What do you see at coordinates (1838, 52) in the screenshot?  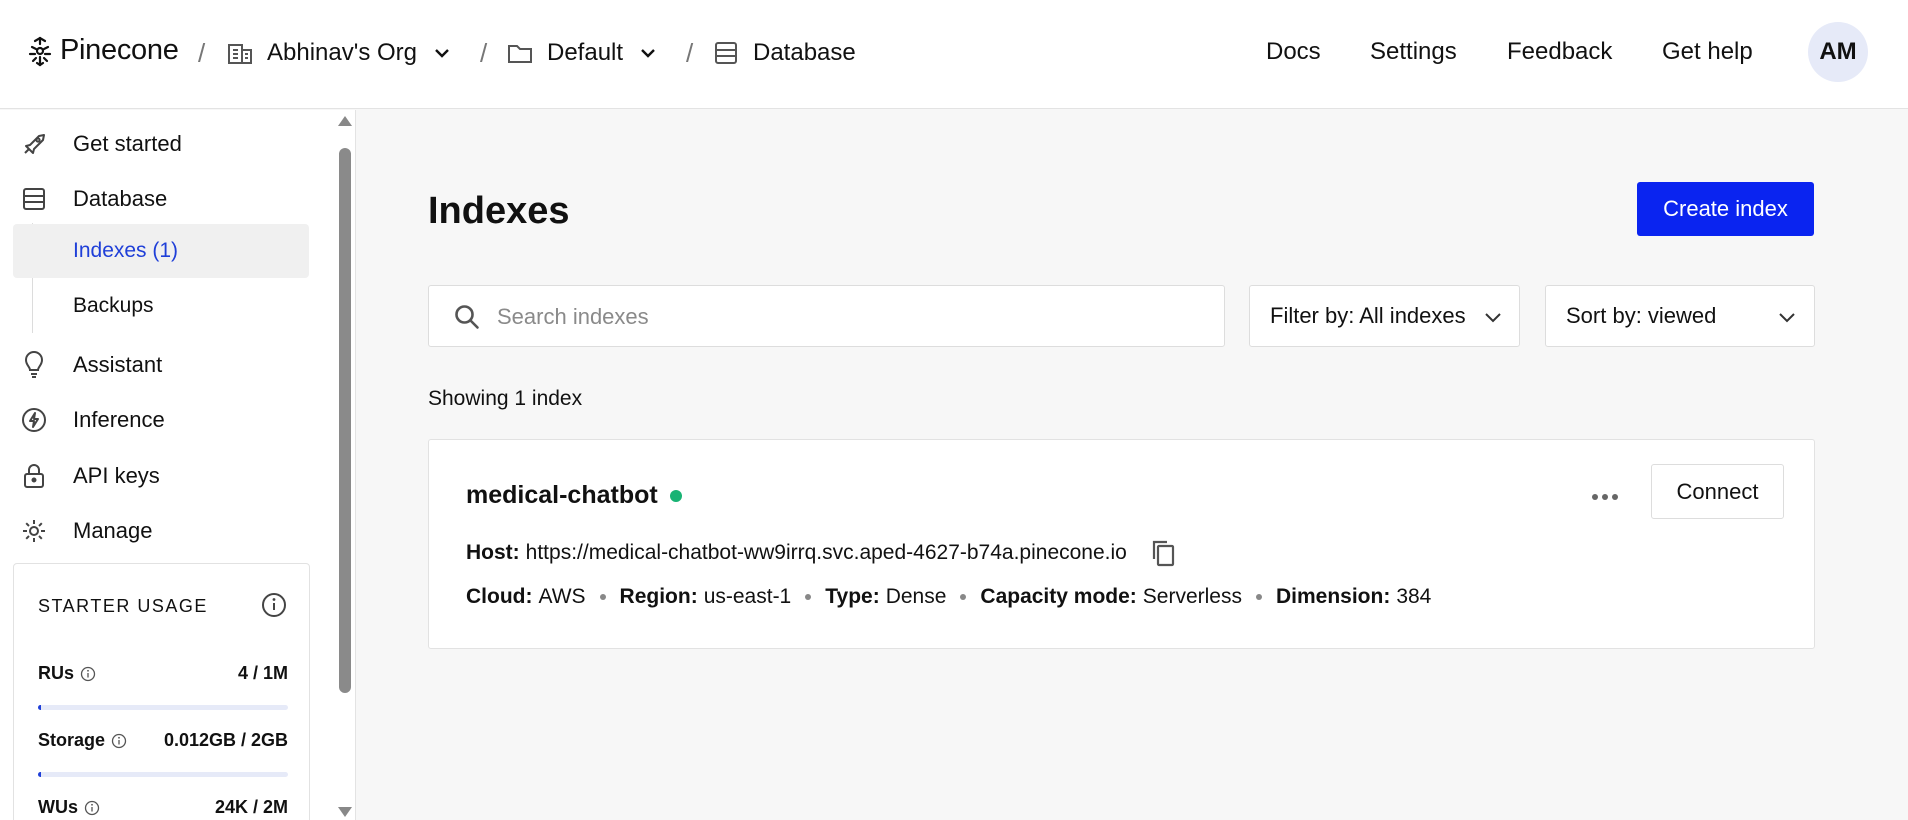 I see `avatar: AM` at bounding box center [1838, 52].